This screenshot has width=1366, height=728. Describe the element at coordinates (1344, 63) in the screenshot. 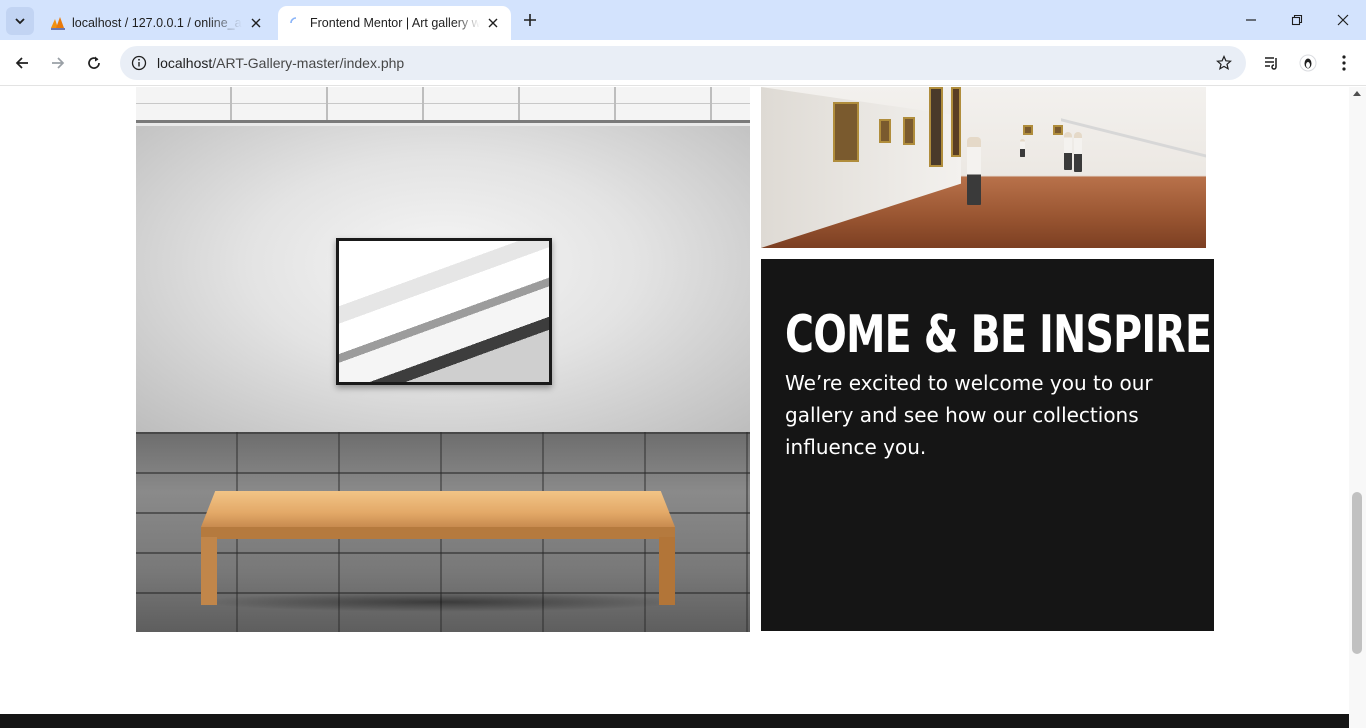

I see `kebab-menu-icon` at that location.